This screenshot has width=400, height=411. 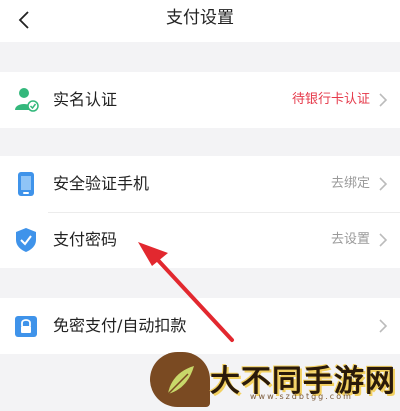 I want to click on security-phone-status: 去绑定, so click(x=350, y=183).